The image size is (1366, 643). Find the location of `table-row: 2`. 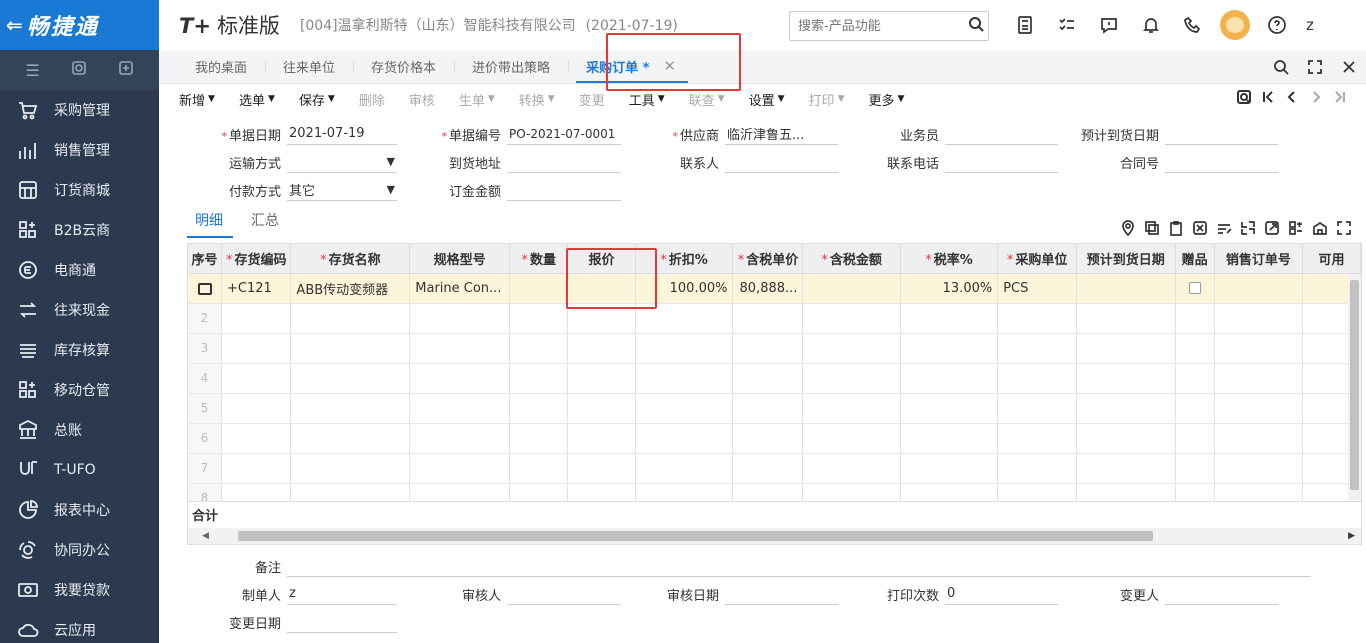

table-row: 2 is located at coordinates (774, 318).